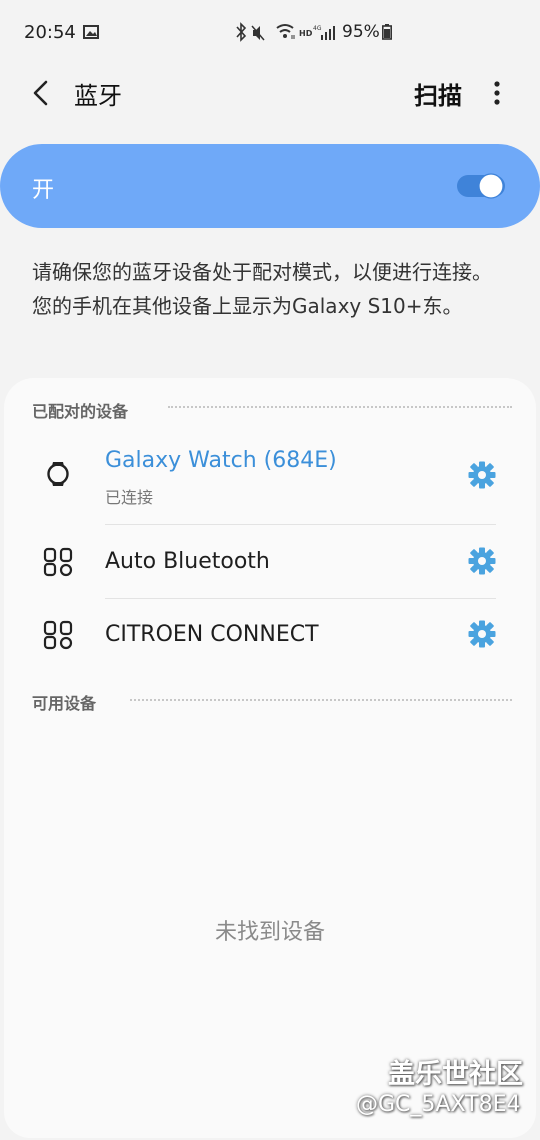  Describe the element at coordinates (270, 481) in the screenshot. I see `device-row-galaxy-watch: Galaxy Watch (684E) 已连接` at that location.